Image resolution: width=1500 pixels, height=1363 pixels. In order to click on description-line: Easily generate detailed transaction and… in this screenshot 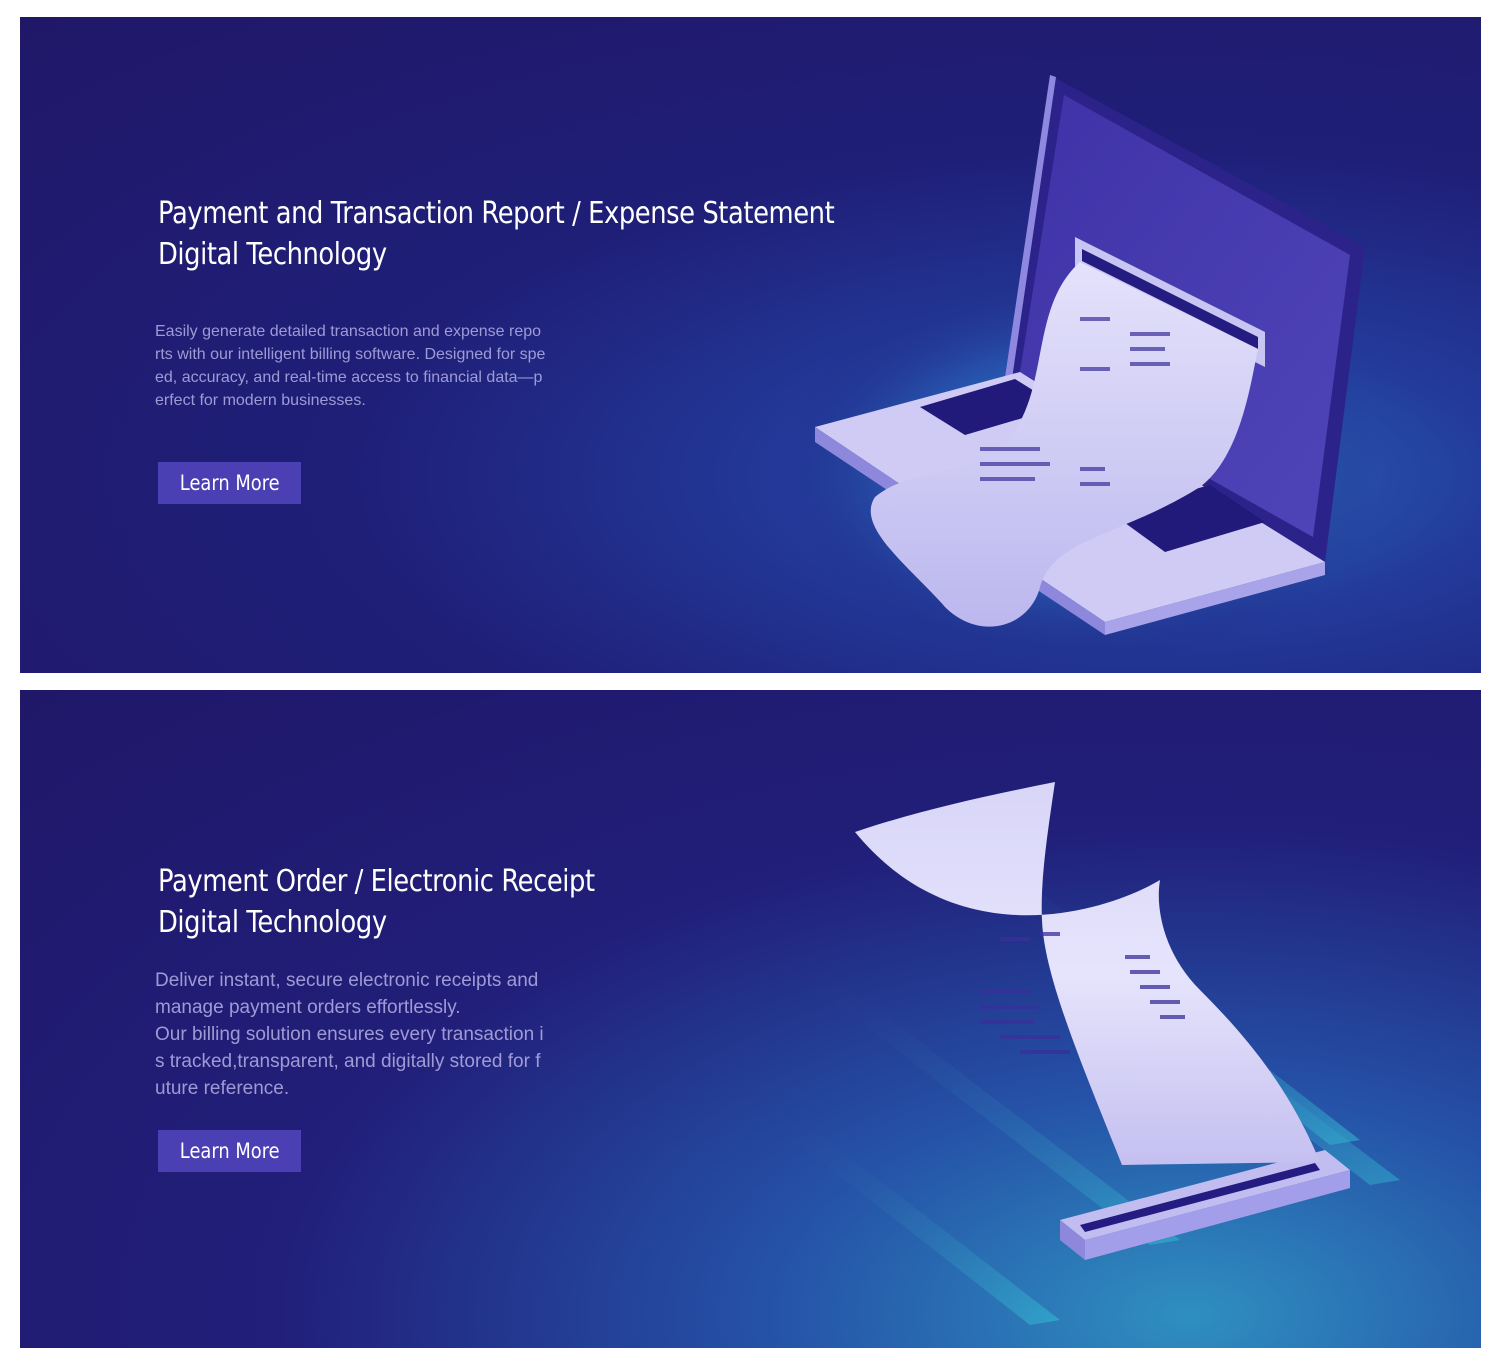, I will do `click(348, 331)`.